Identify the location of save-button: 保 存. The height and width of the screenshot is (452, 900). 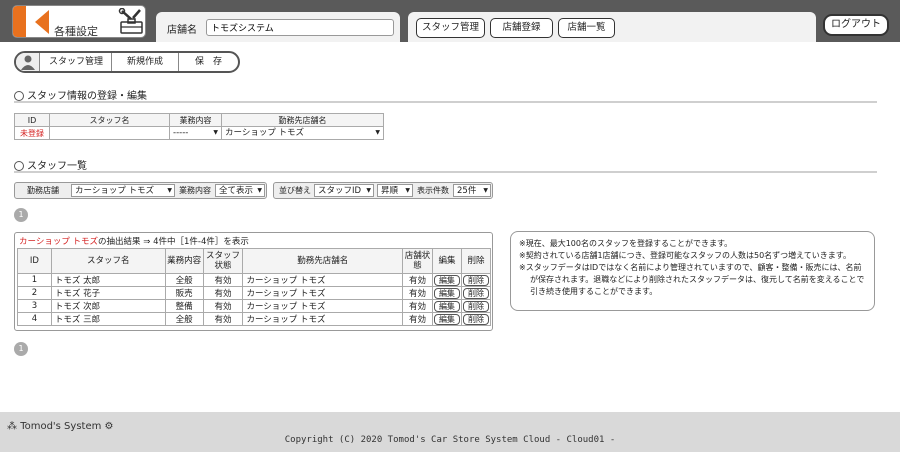
(208, 62).